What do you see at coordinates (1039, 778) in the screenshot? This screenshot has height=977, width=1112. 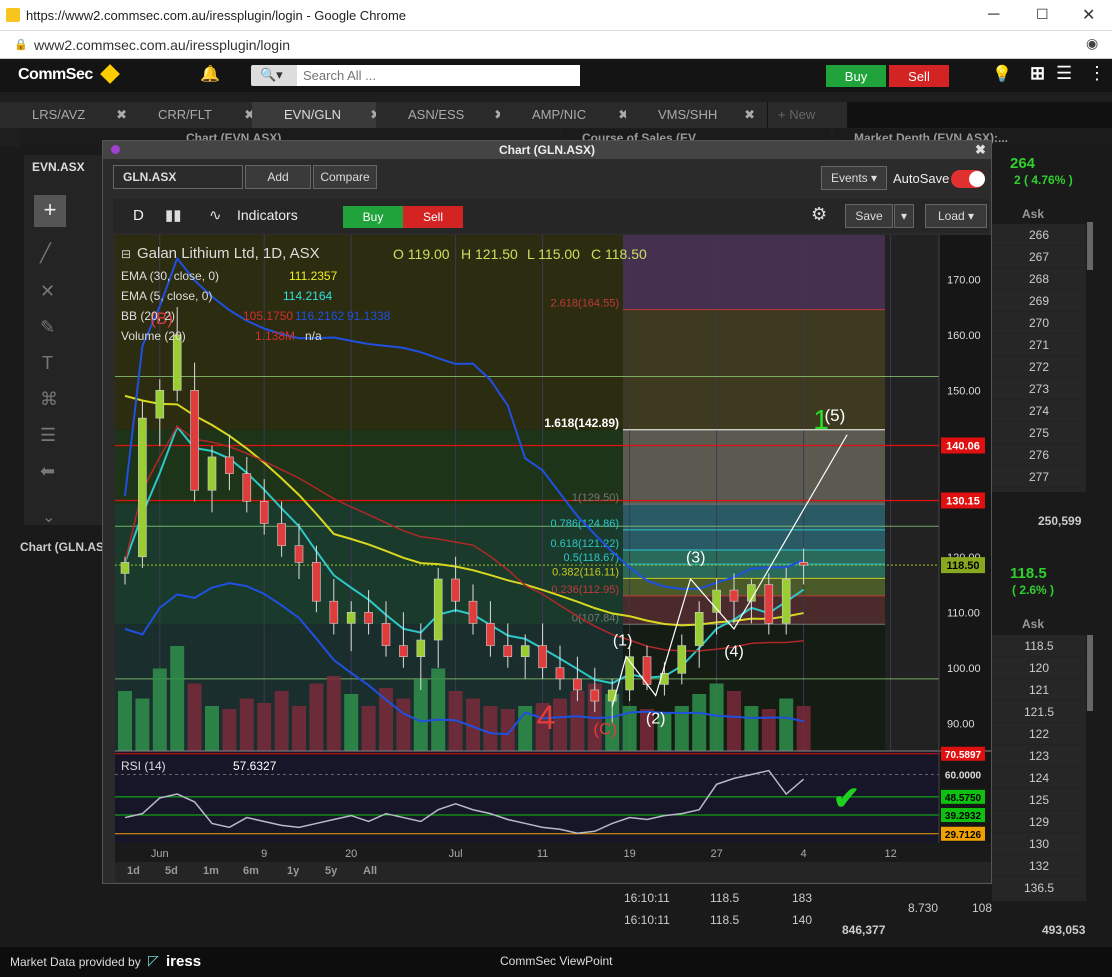 I see `ask-price-row: 124` at bounding box center [1039, 778].